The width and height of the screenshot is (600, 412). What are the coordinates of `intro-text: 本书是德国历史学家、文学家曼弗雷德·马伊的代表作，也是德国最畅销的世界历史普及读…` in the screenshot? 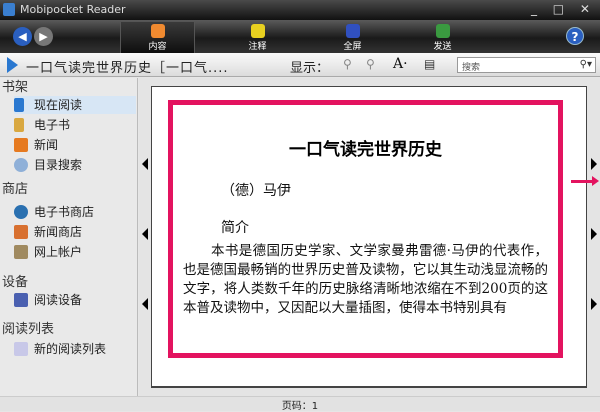 It's located at (365, 279).